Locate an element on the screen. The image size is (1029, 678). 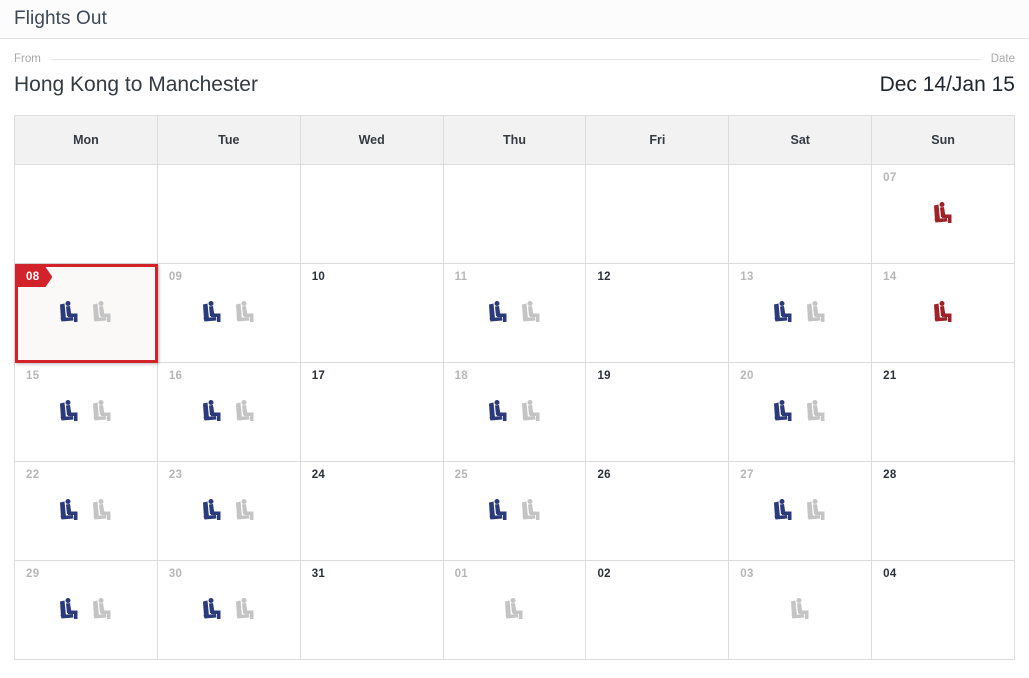
calendar-day-cell: 13 is located at coordinates (801, 313).